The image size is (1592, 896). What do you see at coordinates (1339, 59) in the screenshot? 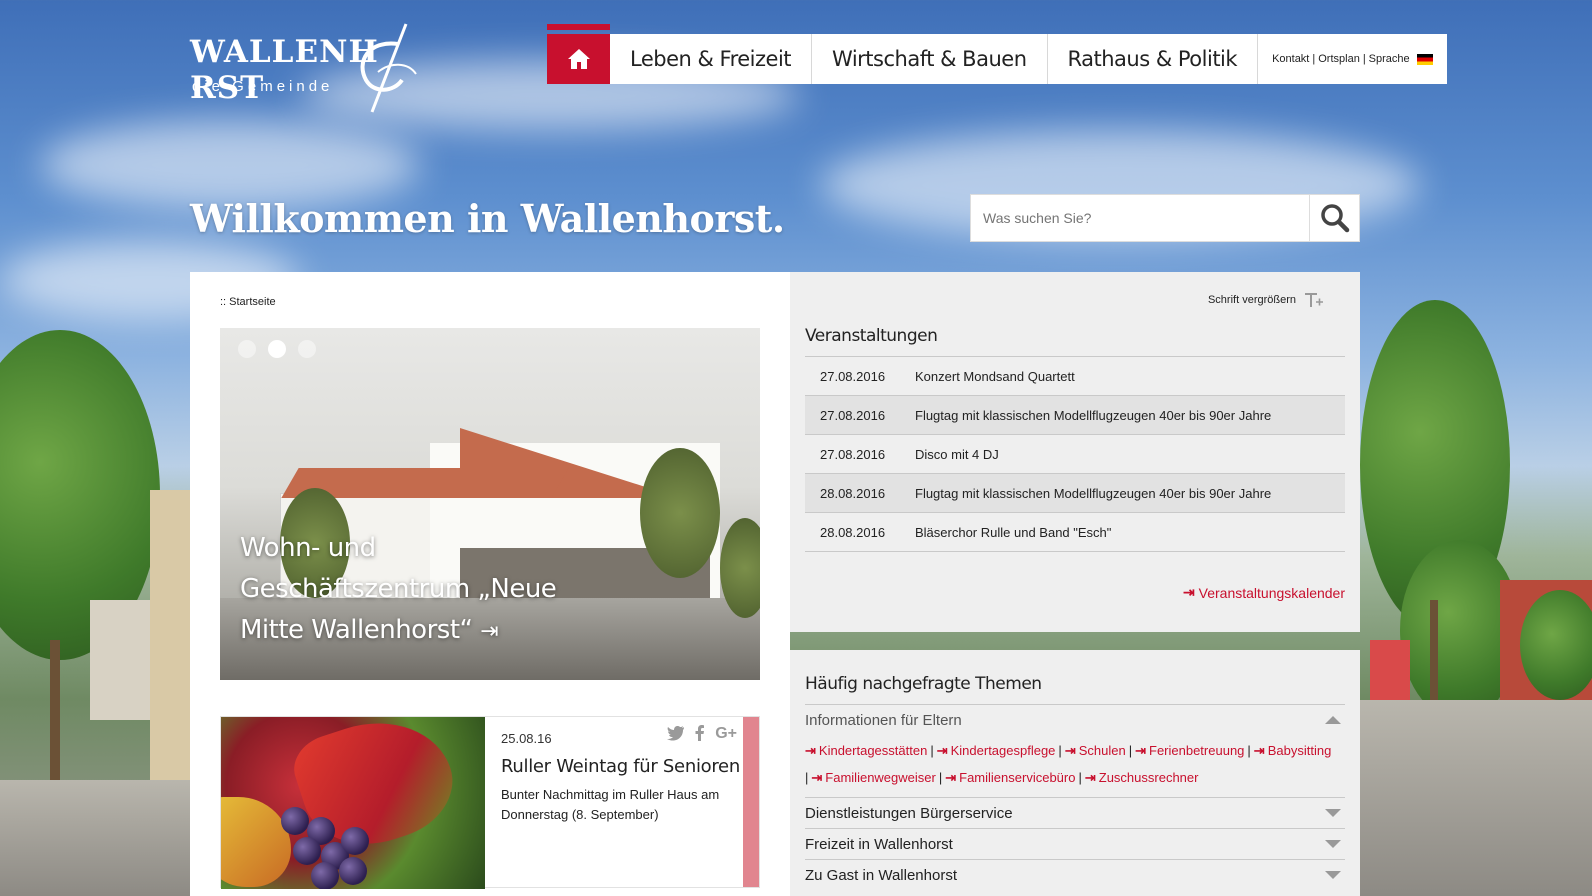
I see `ortsplan-link: Ortsplan` at bounding box center [1339, 59].